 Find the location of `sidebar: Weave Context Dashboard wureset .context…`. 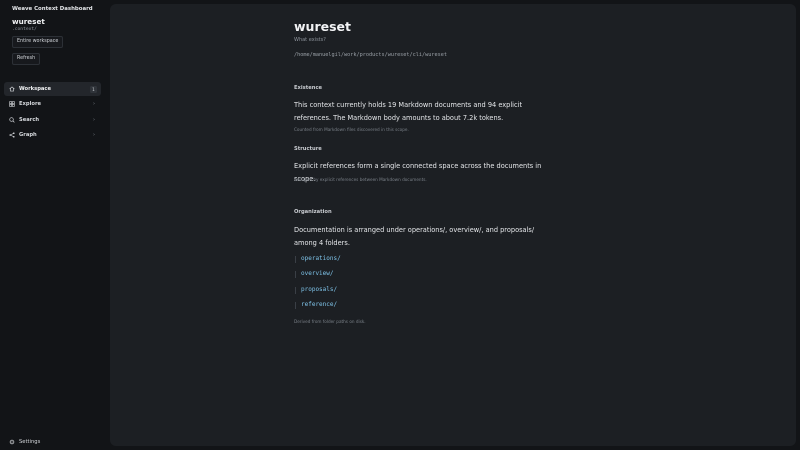

sidebar: Weave Context Dashboard wureset .context… is located at coordinates (53, 225).